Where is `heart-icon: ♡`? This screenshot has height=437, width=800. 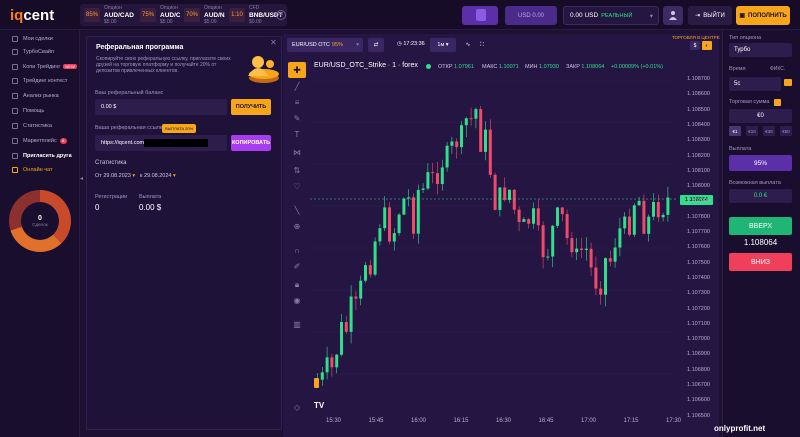
heart-icon: ♡ is located at coordinates (297, 187).